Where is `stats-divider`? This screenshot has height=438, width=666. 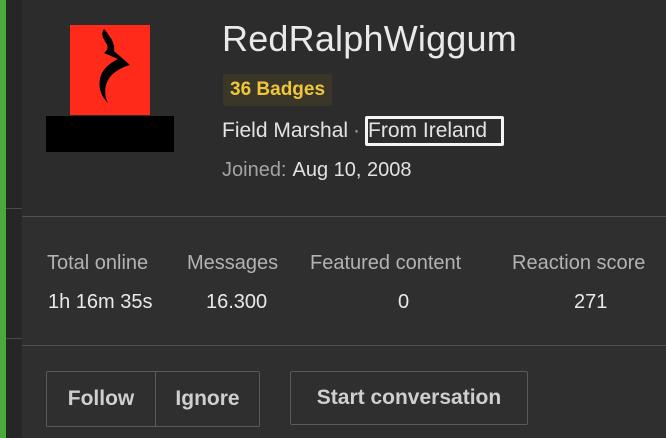 stats-divider is located at coordinates (344, 345).